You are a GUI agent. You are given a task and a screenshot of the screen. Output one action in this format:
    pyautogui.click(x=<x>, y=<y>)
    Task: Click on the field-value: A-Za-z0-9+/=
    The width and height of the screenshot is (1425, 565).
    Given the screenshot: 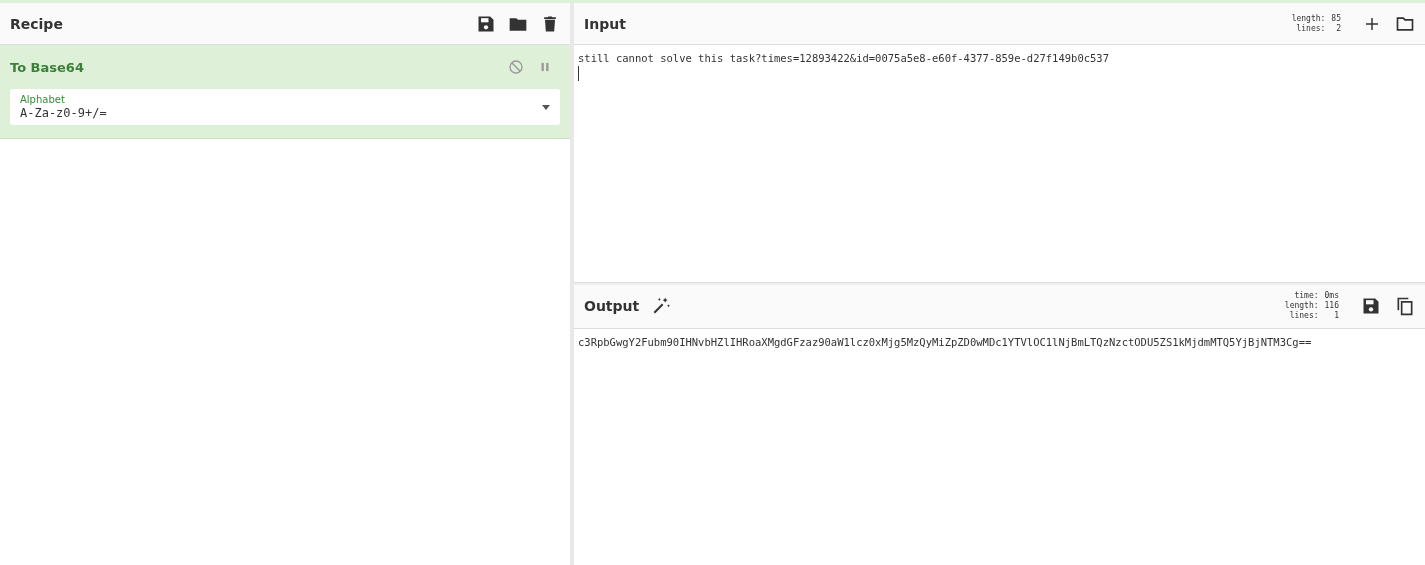 What is the action you would take?
    pyautogui.click(x=63, y=113)
    